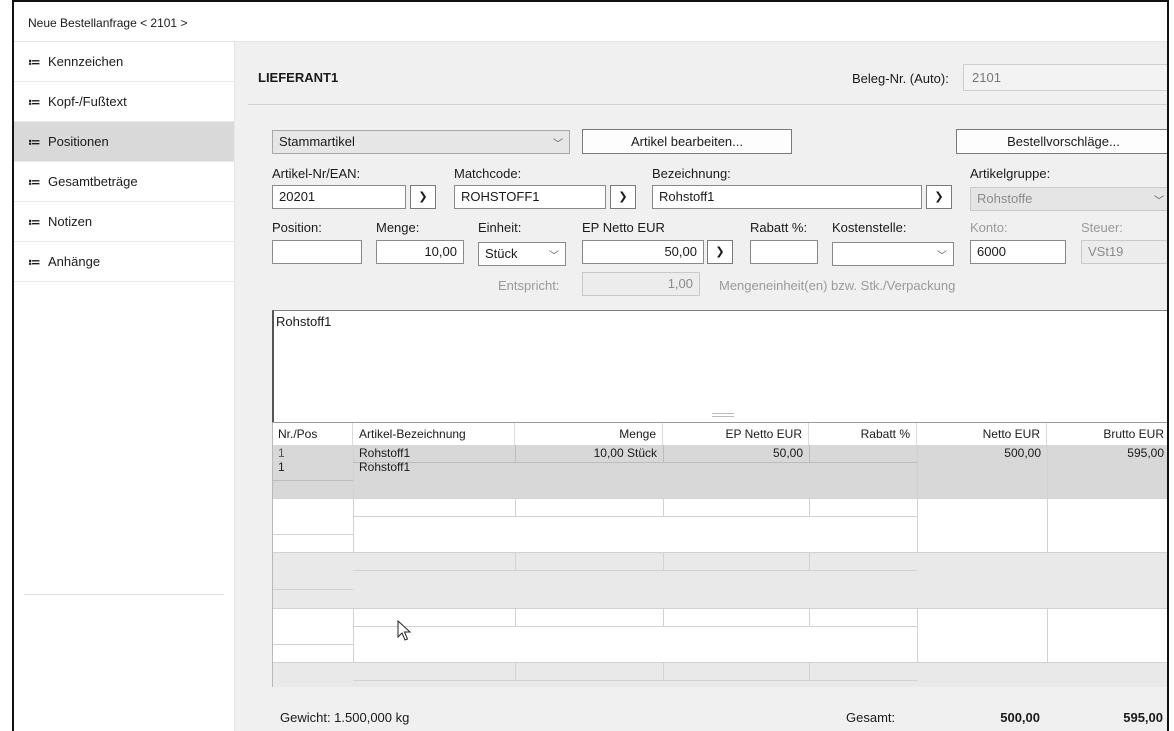  Describe the element at coordinates (1005, 198) in the screenshot. I see `artikelgruppe-value: Rohstoffe` at that location.